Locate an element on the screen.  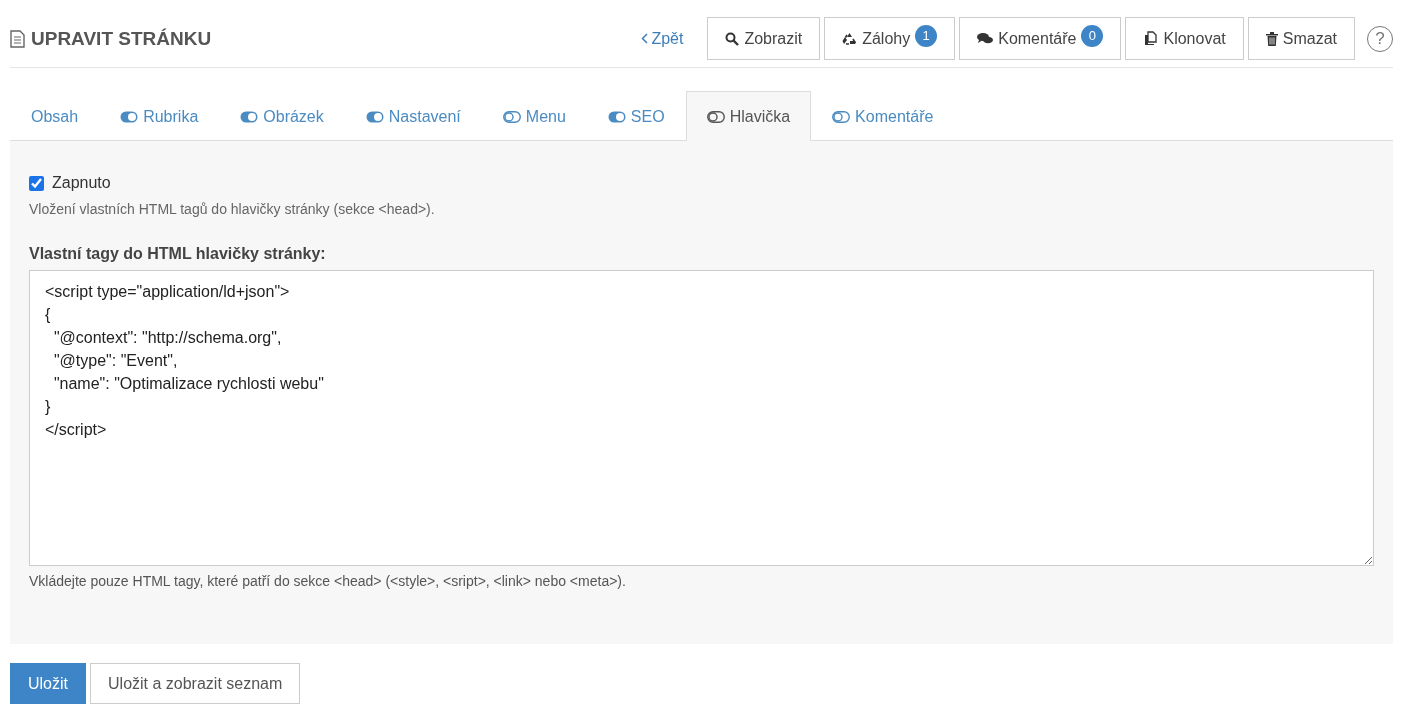
description-text: Vložení vlastních HTML tagů do hlavičky stránky (sekce <head>). is located at coordinates (232, 209).